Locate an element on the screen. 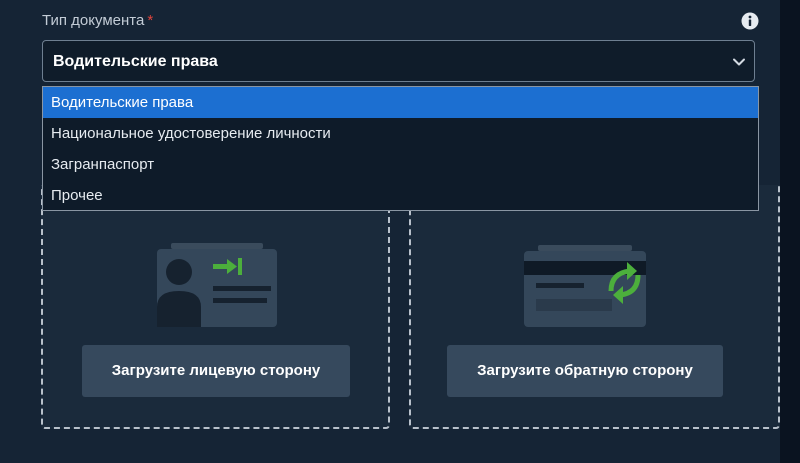 This screenshot has height=463, width=800. upload-front-button: Загрузите лицевую сторону is located at coordinates (216, 371).